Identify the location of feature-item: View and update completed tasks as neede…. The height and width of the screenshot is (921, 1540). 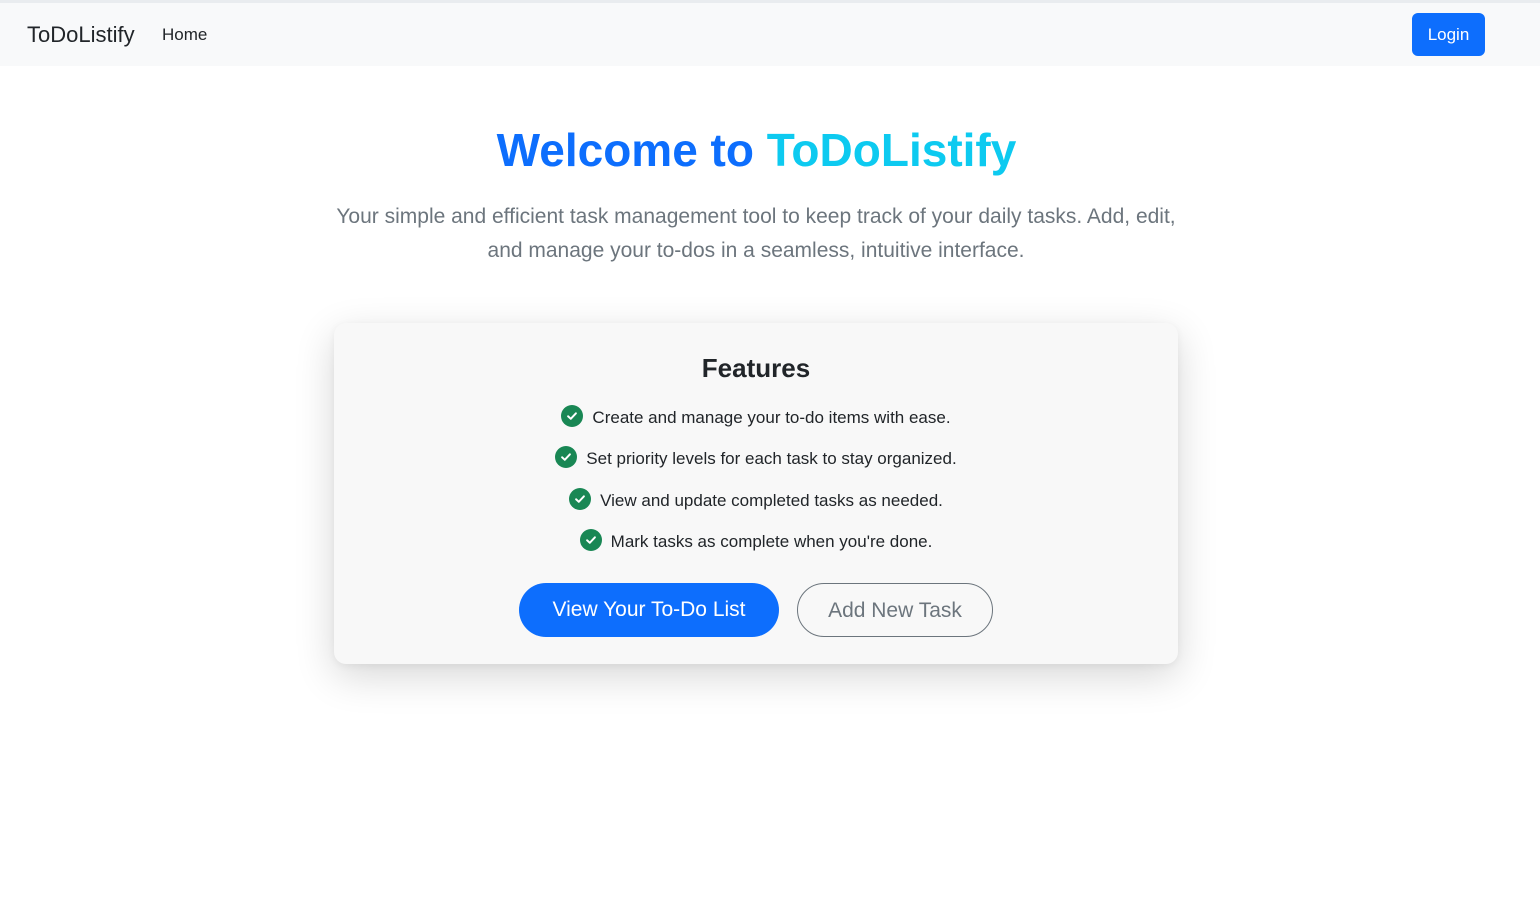
(756, 501).